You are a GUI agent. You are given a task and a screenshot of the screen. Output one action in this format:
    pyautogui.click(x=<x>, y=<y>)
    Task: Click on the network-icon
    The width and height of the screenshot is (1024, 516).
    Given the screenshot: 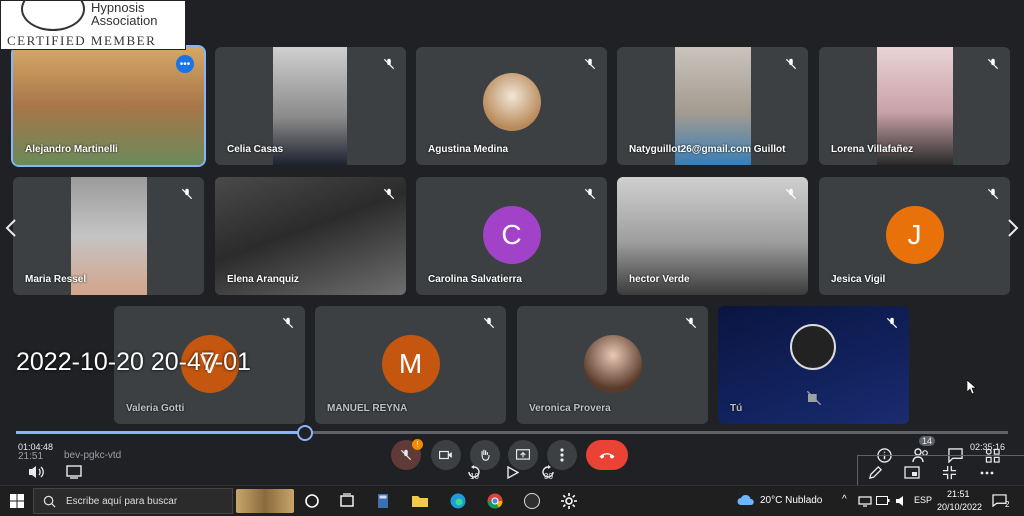 What is the action you would take?
    pyautogui.click(x=865, y=501)
    